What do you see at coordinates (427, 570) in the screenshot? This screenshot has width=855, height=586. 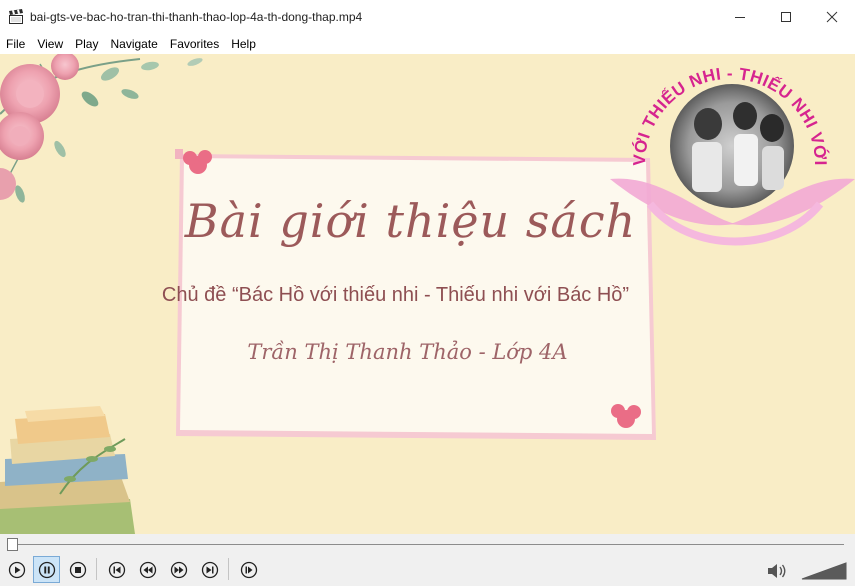 I see `transport-controls` at bounding box center [427, 570].